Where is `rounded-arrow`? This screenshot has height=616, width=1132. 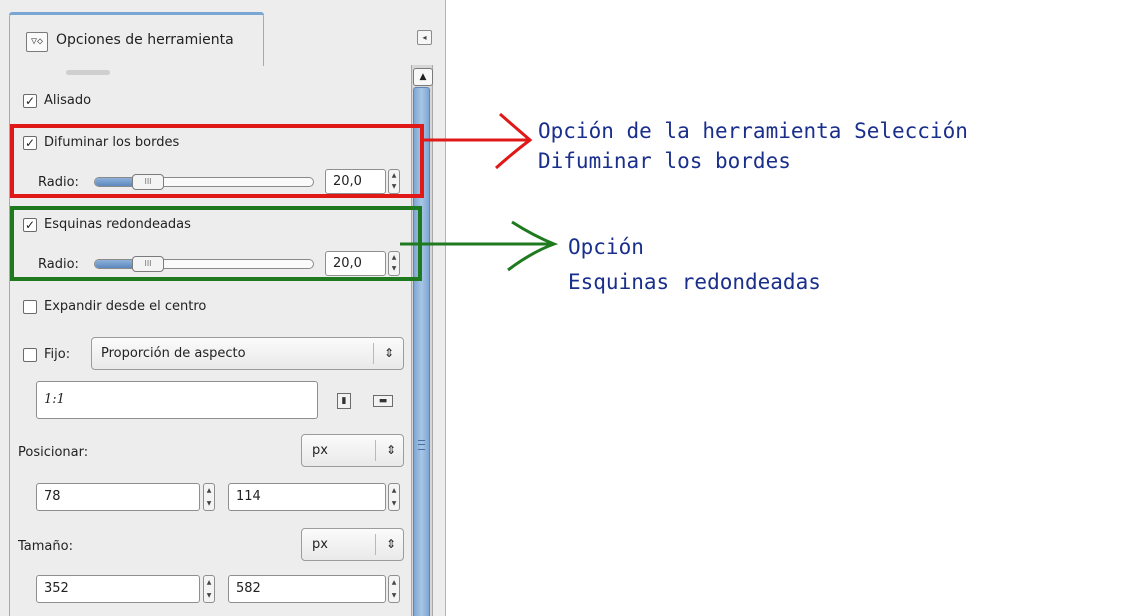 rounded-arrow is located at coordinates (479, 246).